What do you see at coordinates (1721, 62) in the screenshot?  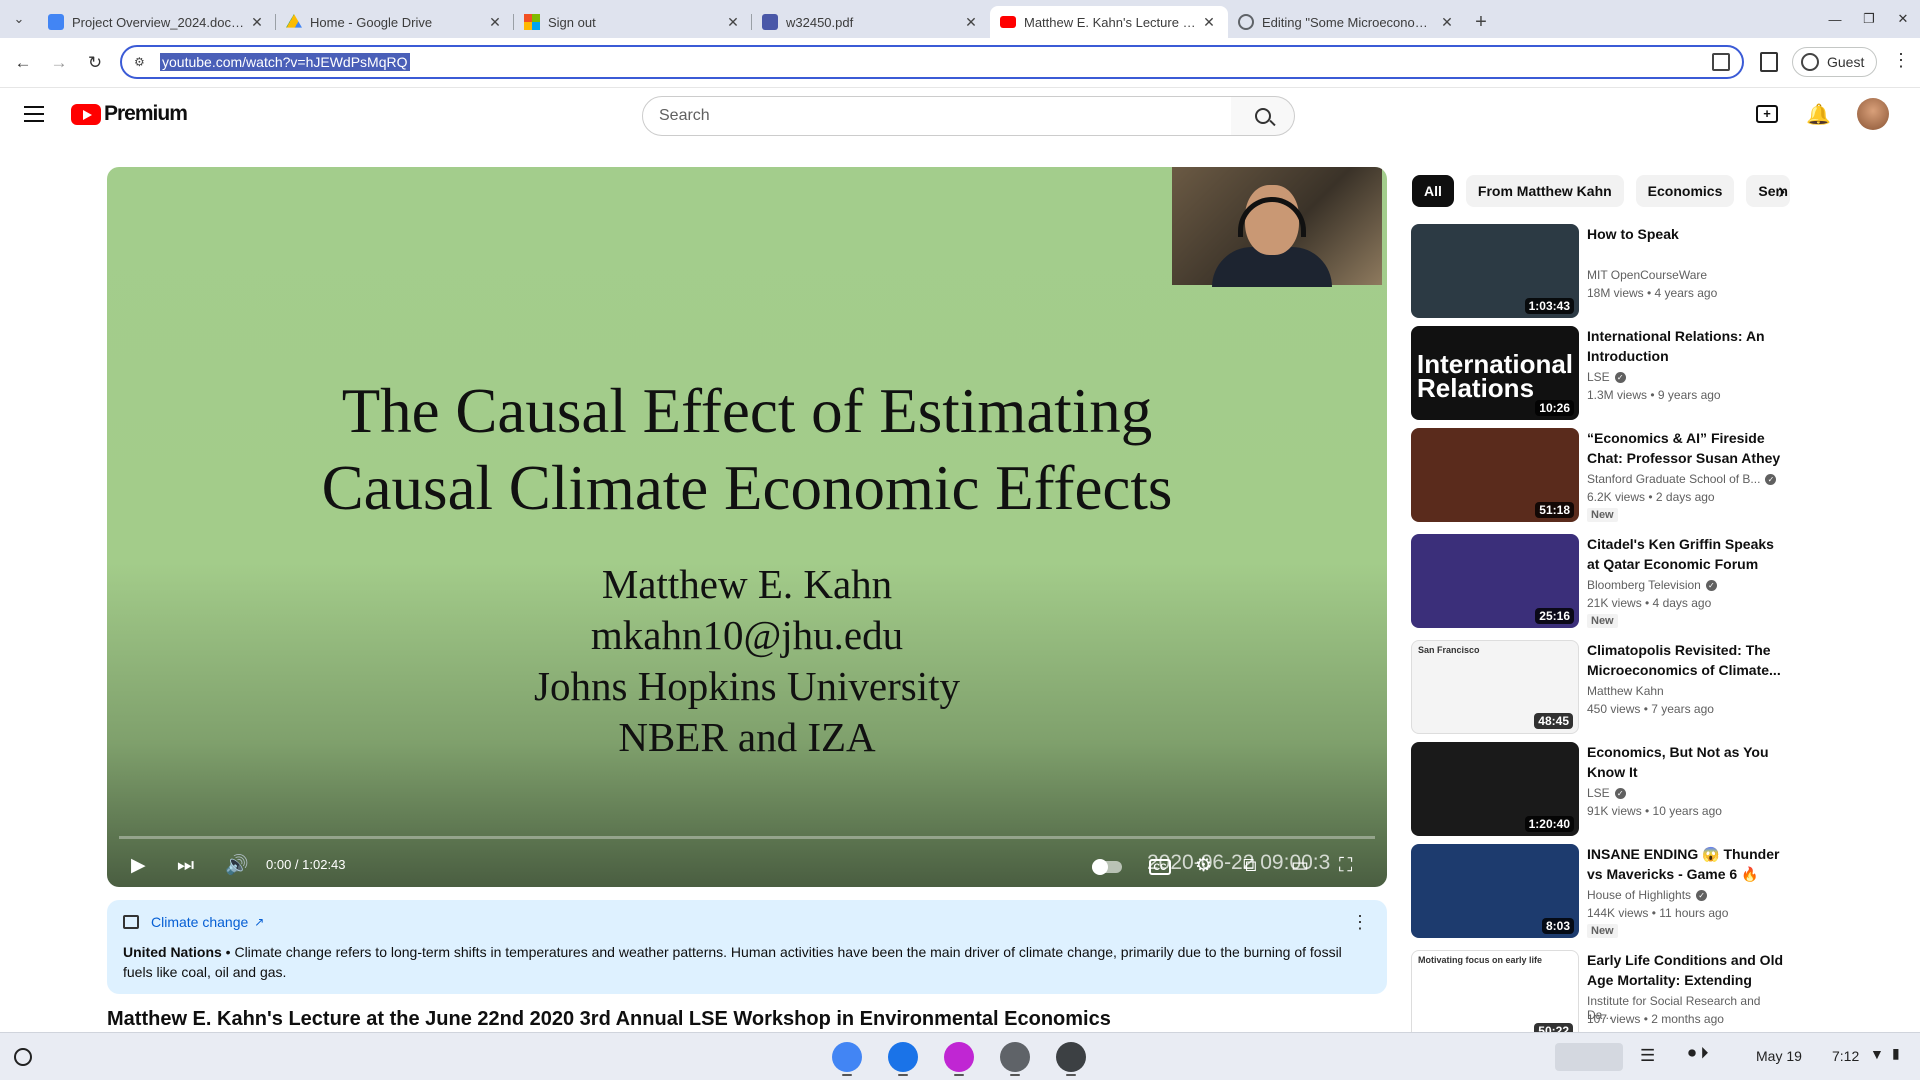 I see `qr-code-icon` at bounding box center [1721, 62].